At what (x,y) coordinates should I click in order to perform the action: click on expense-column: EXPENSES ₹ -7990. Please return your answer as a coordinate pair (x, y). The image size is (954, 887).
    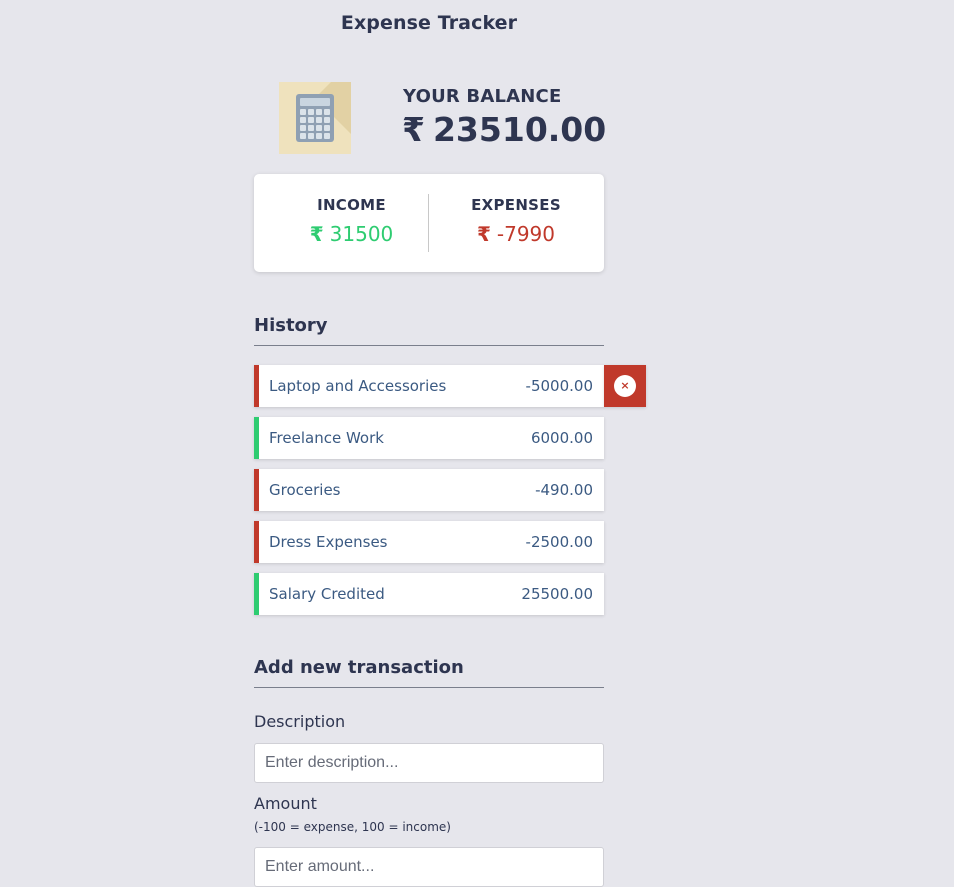
    Looking at the image, I should click on (516, 223).